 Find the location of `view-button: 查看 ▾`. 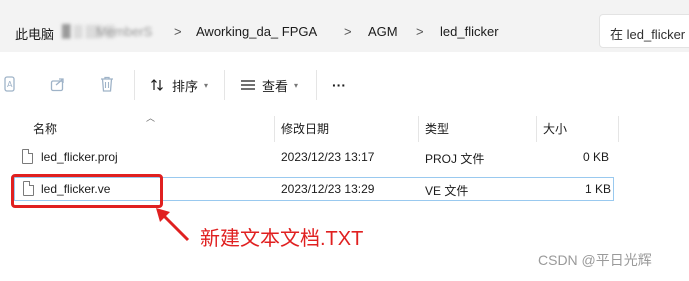

view-button: 查看 ▾ is located at coordinates (269, 85).